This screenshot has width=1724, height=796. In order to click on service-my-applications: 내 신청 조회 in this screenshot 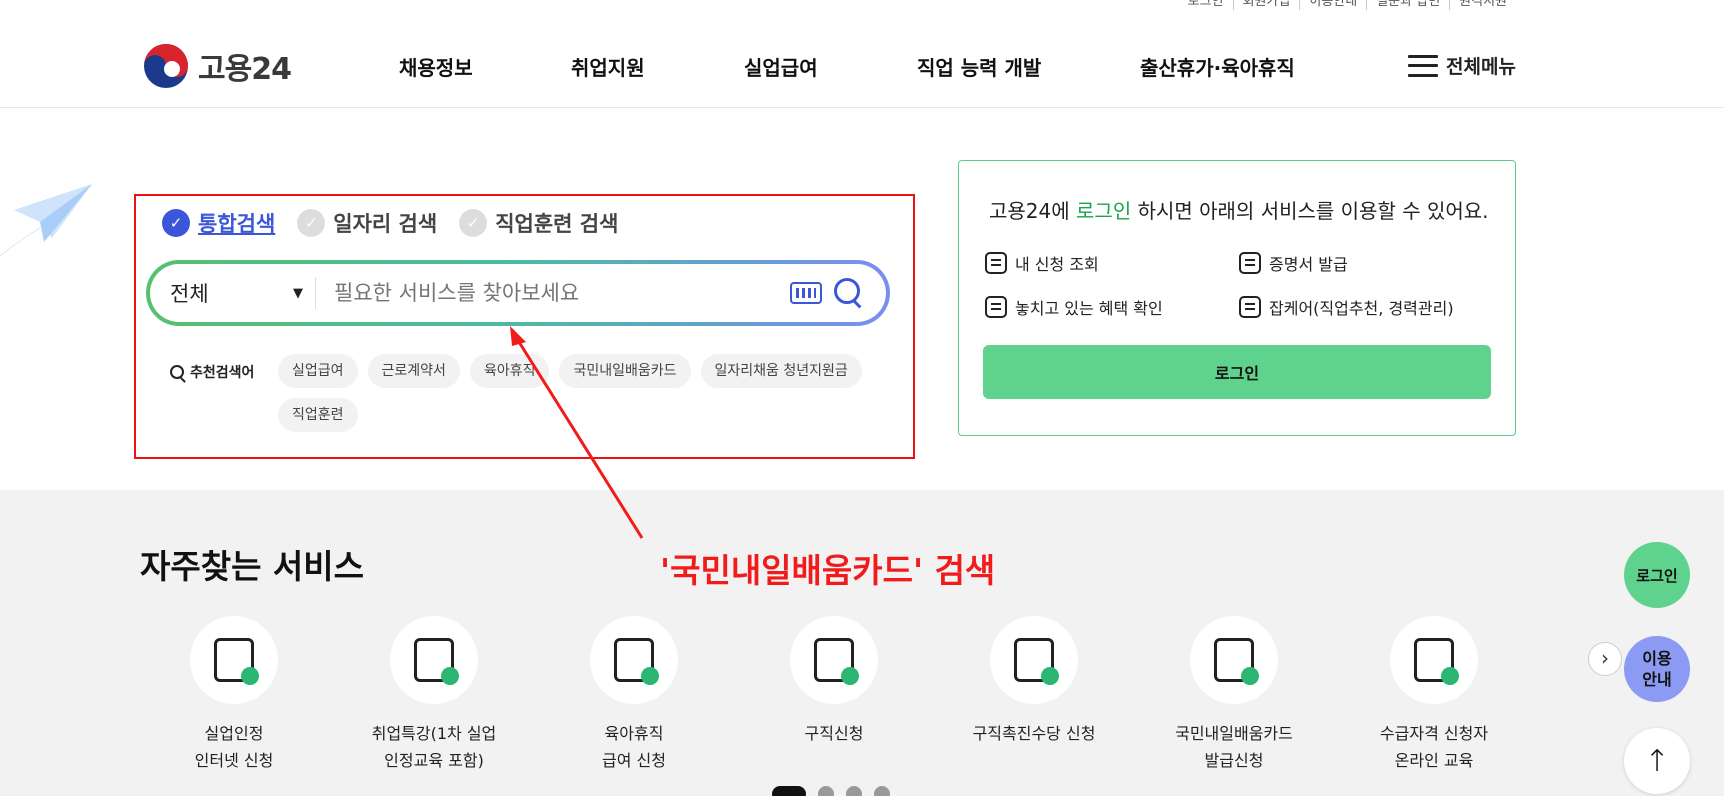, I will do `click(1042, 263)`.